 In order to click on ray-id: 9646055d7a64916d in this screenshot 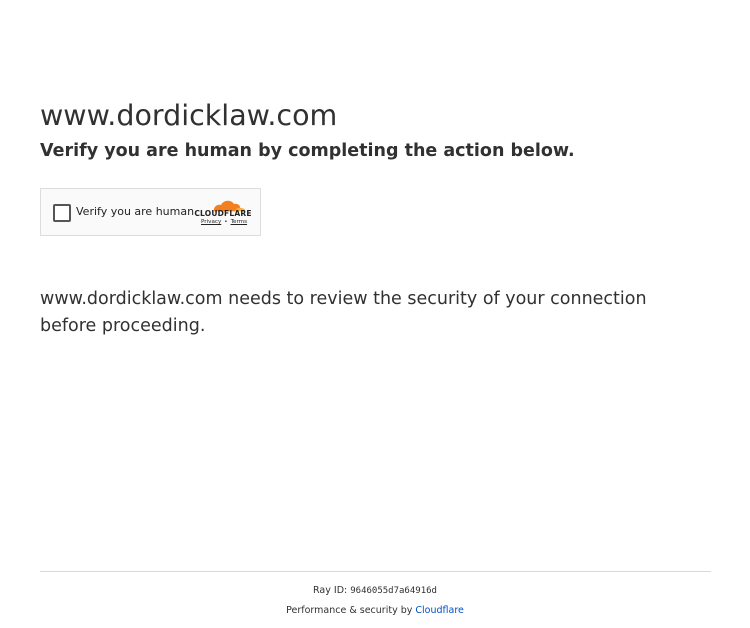, I will do `click(393, 591)`.